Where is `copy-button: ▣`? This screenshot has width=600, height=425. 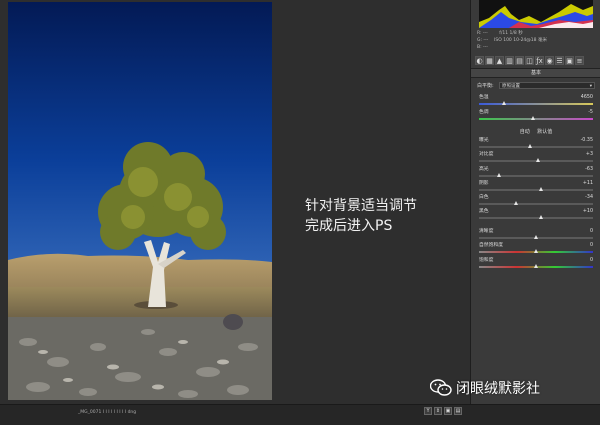 copy-button: ▣ is located at coordinates (448, 411).